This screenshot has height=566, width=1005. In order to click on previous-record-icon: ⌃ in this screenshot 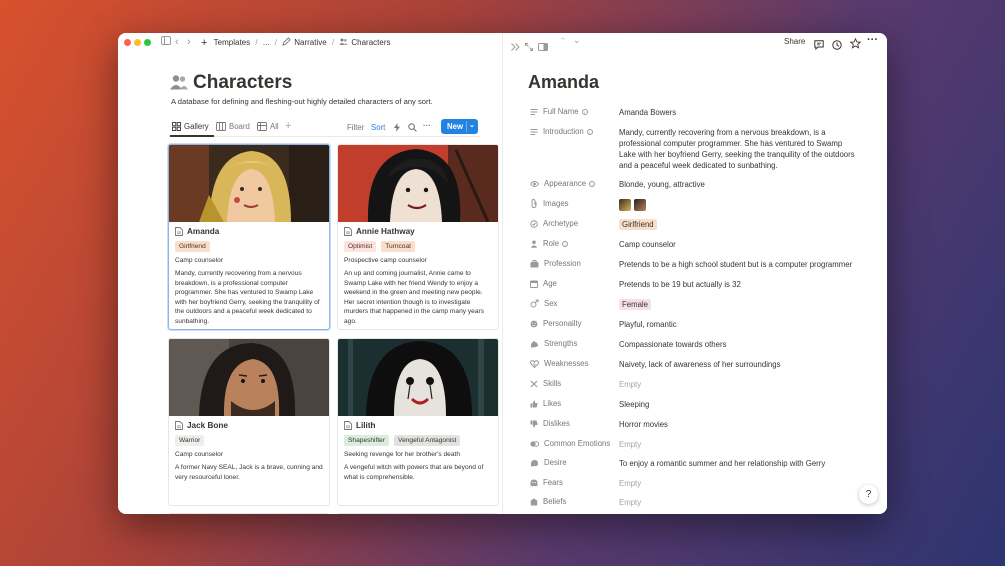, I will do `click(563, 41)`.